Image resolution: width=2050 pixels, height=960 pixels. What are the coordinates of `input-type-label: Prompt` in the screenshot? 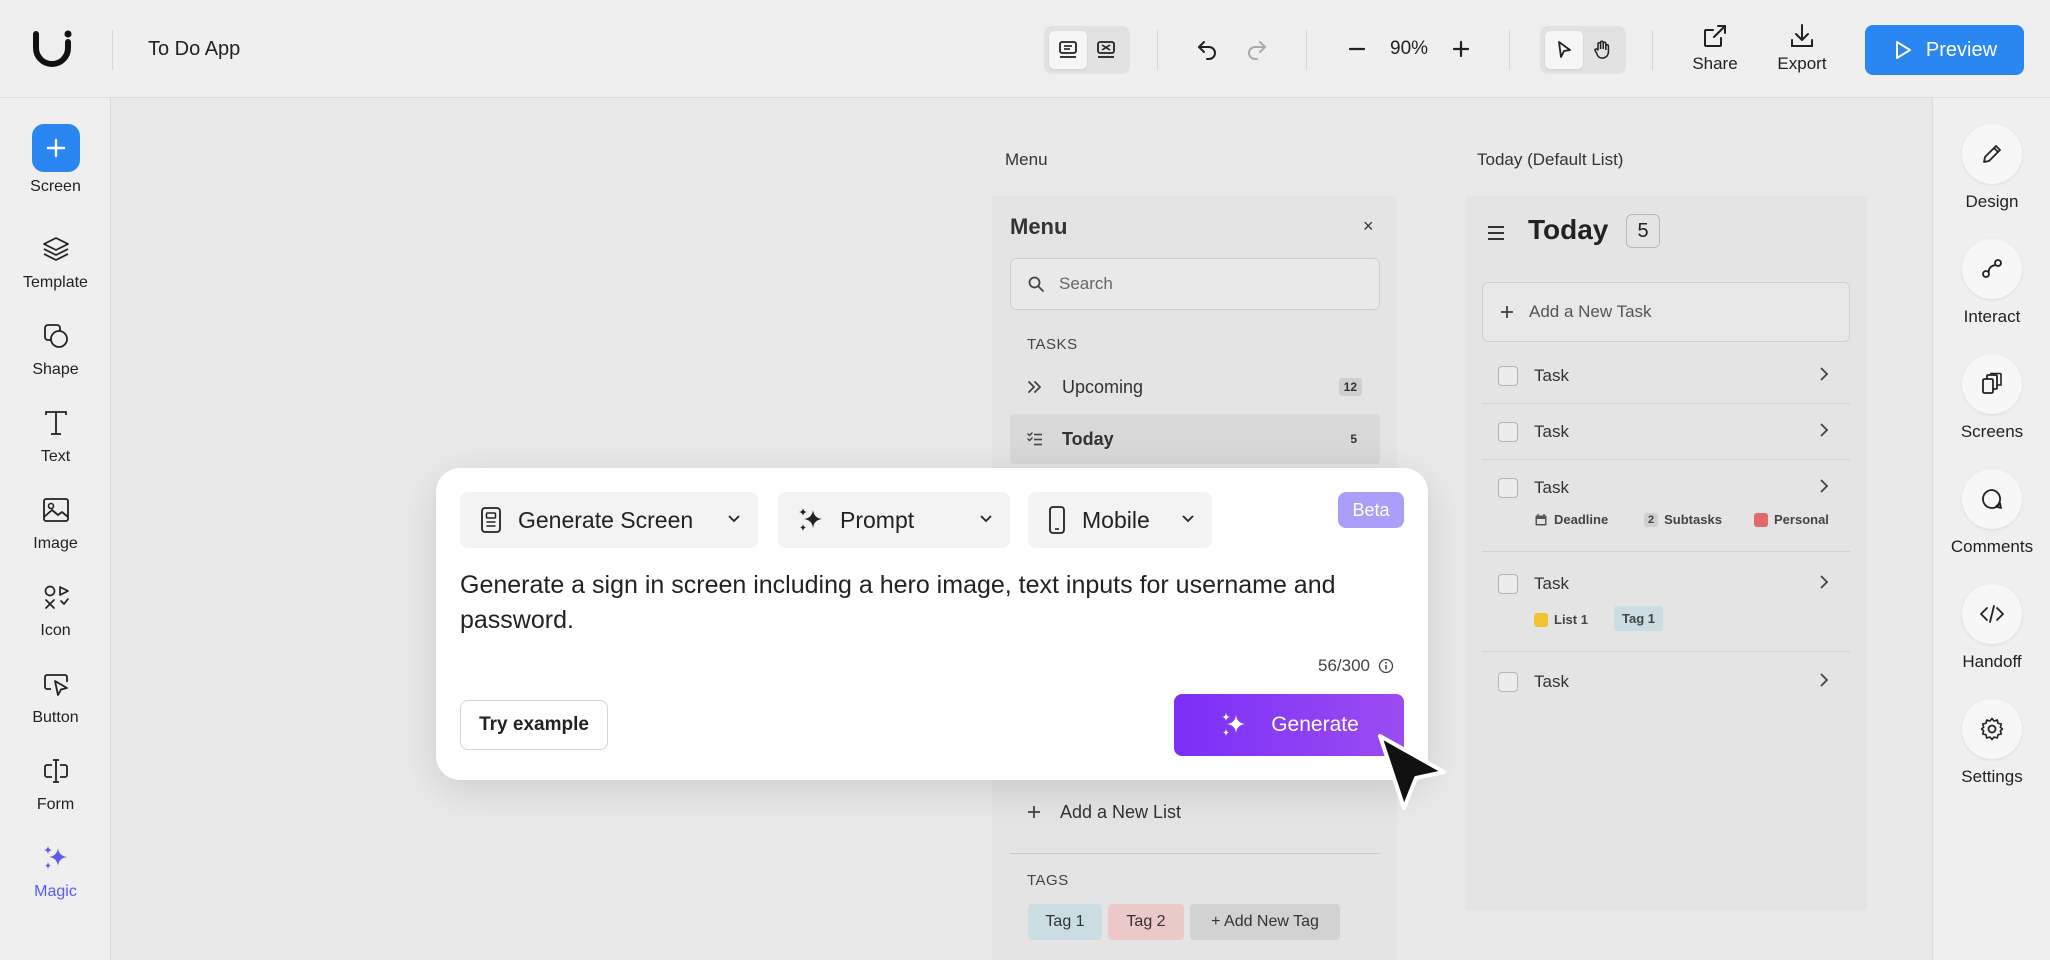 It's located at (877, 519).